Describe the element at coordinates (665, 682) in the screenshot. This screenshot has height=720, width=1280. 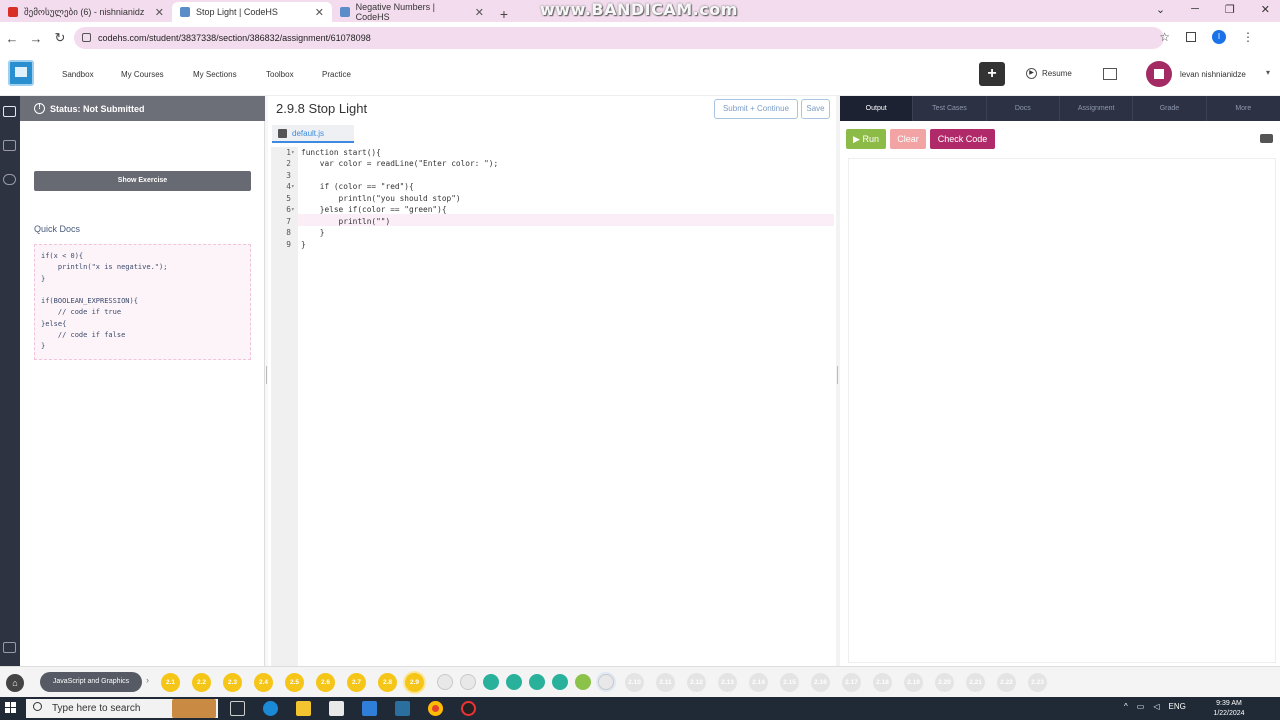
I see `lesson-2-11: 2.11` at that location.